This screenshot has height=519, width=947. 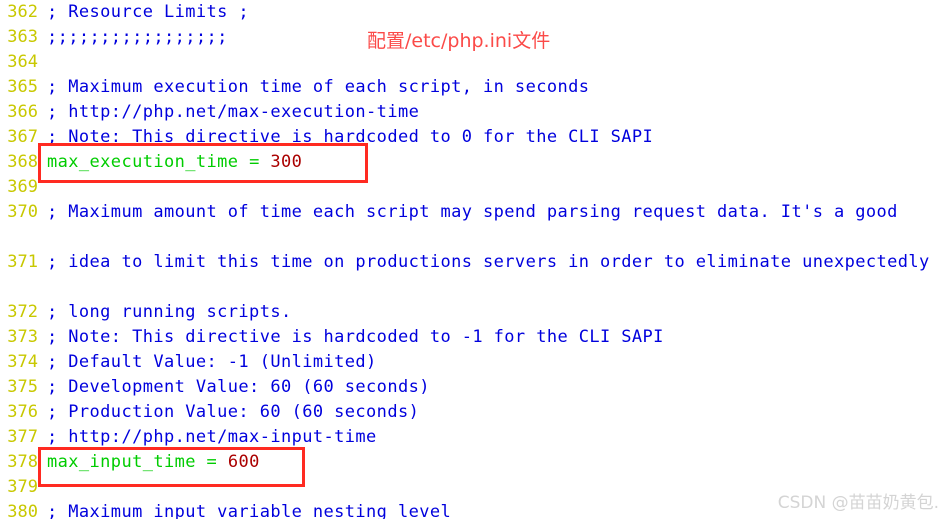 I want to click on line-number: 363, so click(x=22, y=37).